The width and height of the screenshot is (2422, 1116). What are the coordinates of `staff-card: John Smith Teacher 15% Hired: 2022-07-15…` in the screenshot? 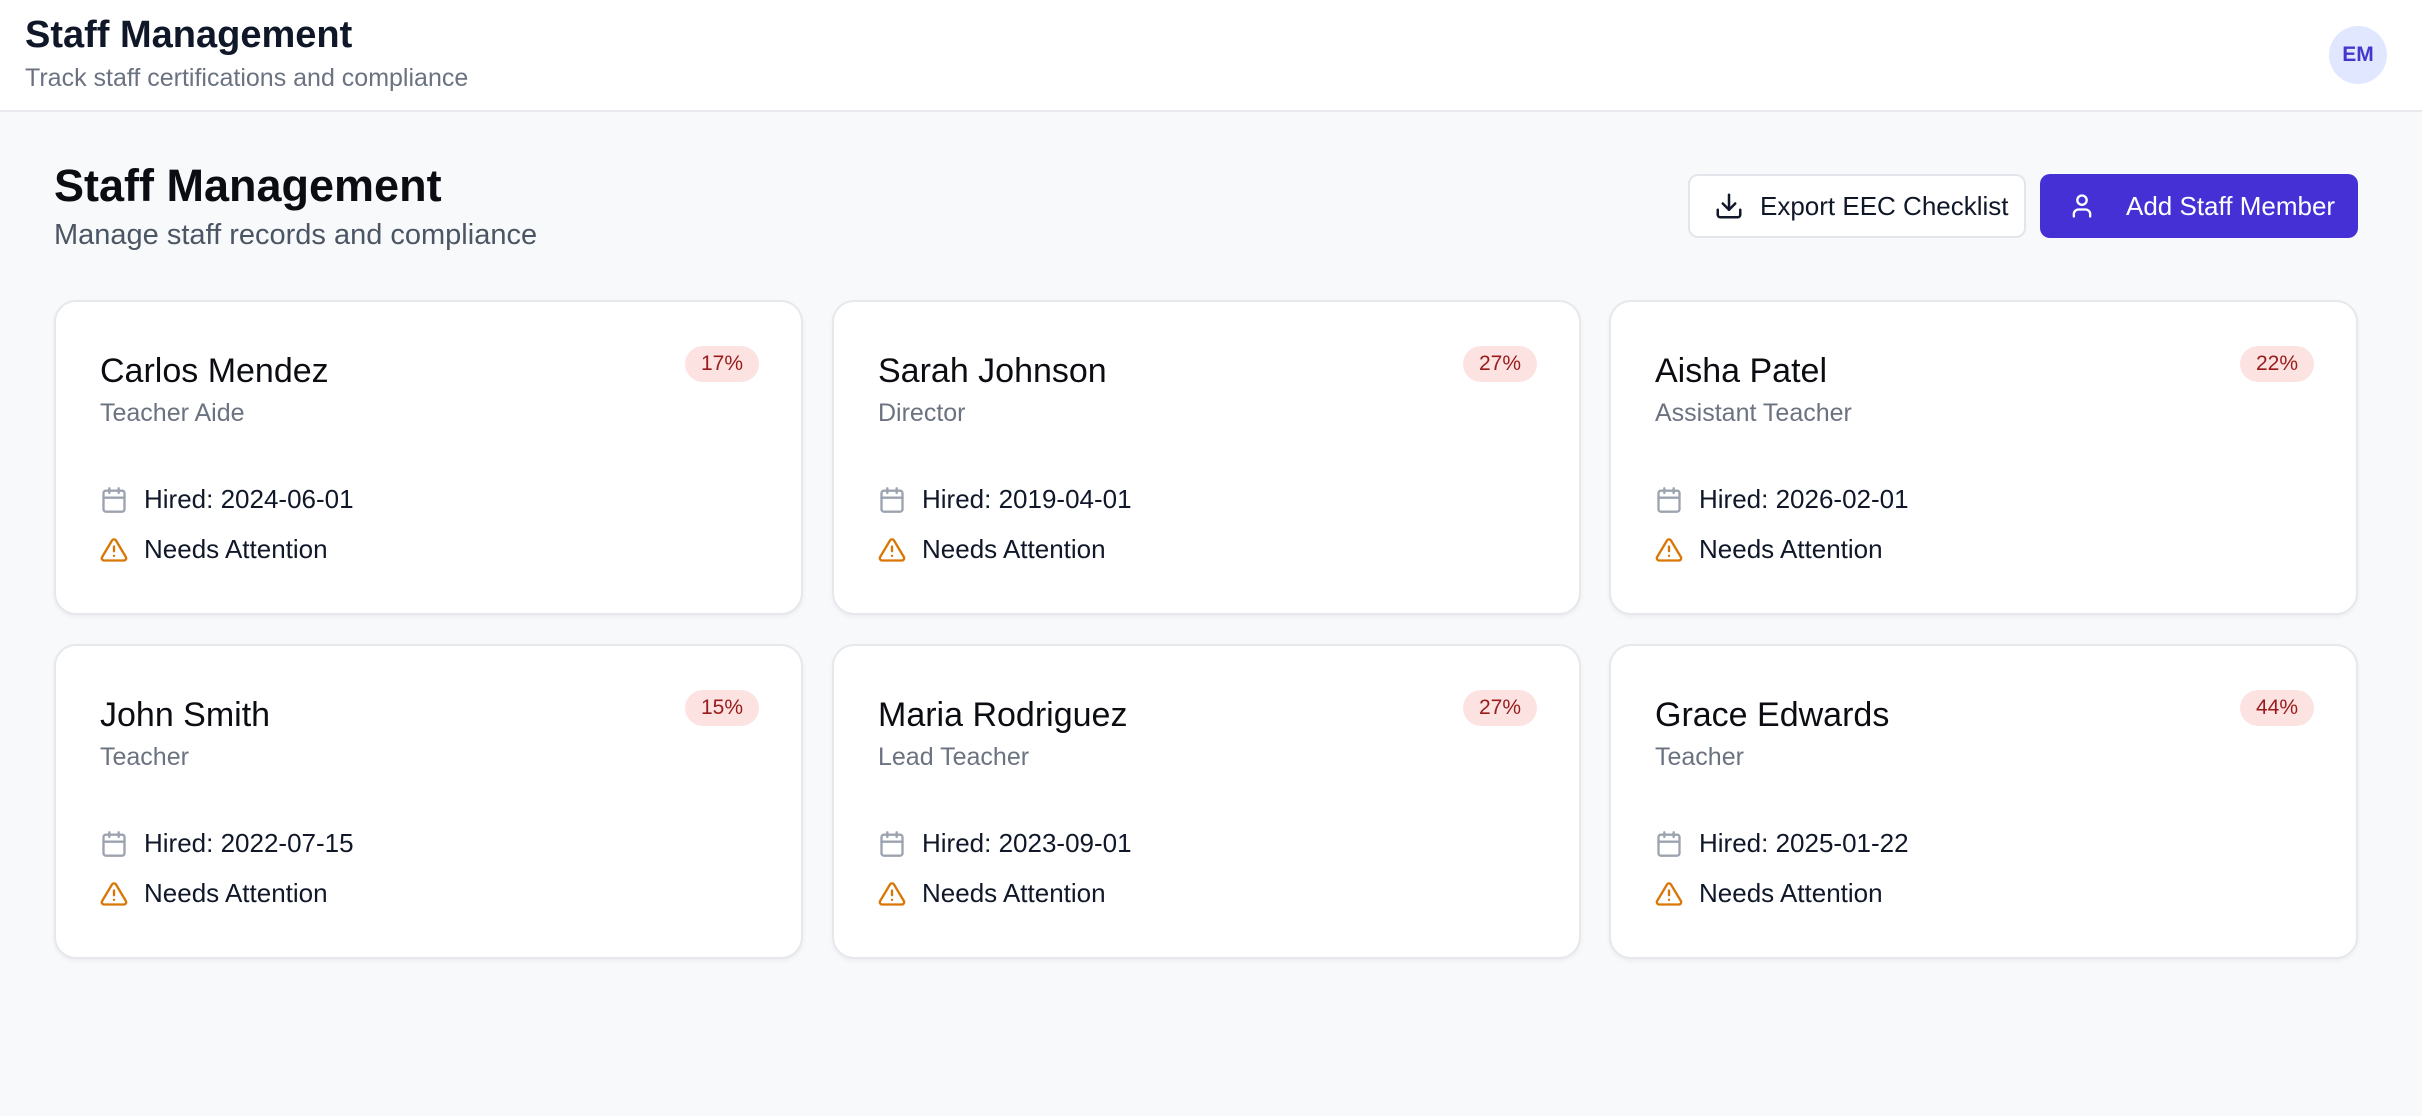 It's located at (428, 801).